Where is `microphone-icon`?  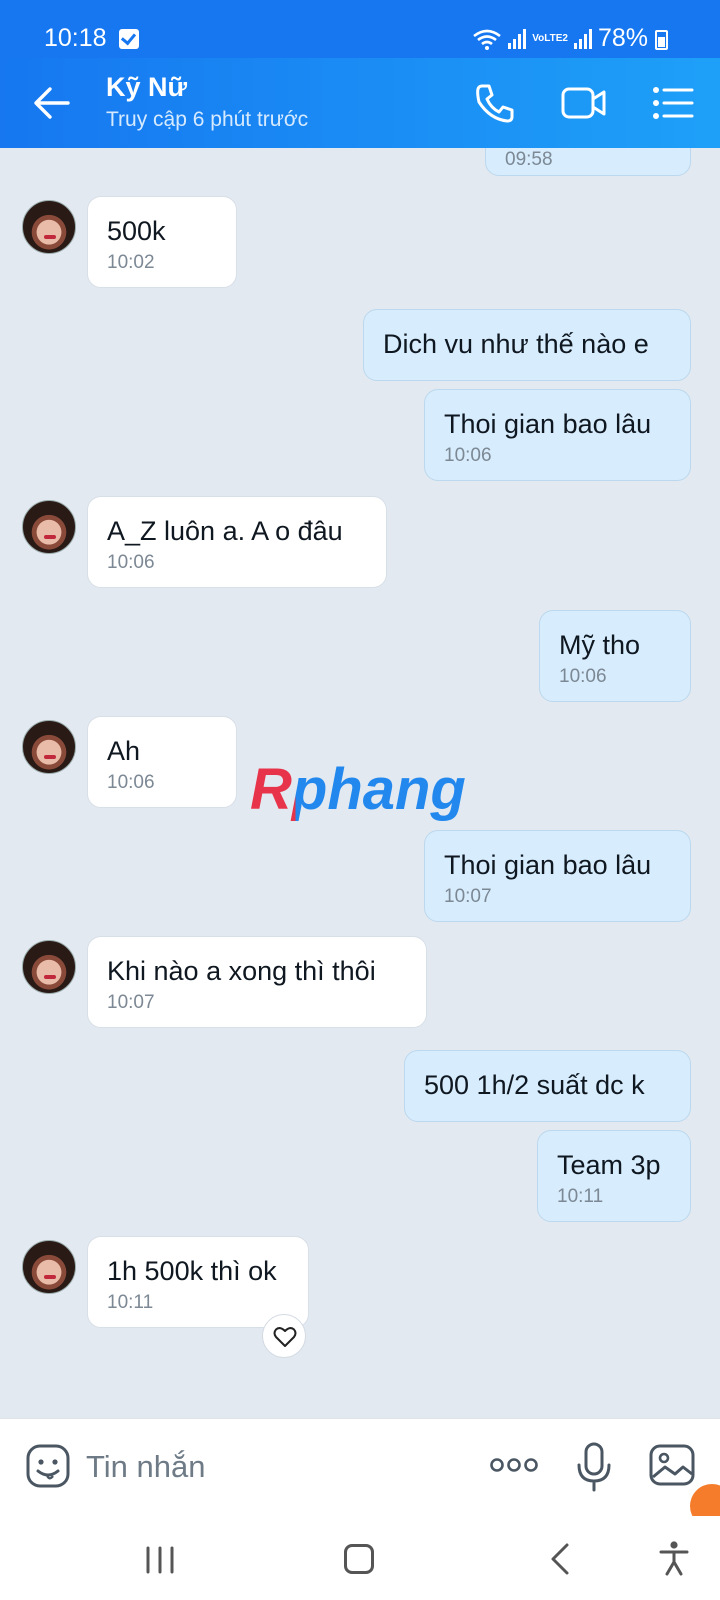
microphone-icon is located at coordinates (594, 1467).